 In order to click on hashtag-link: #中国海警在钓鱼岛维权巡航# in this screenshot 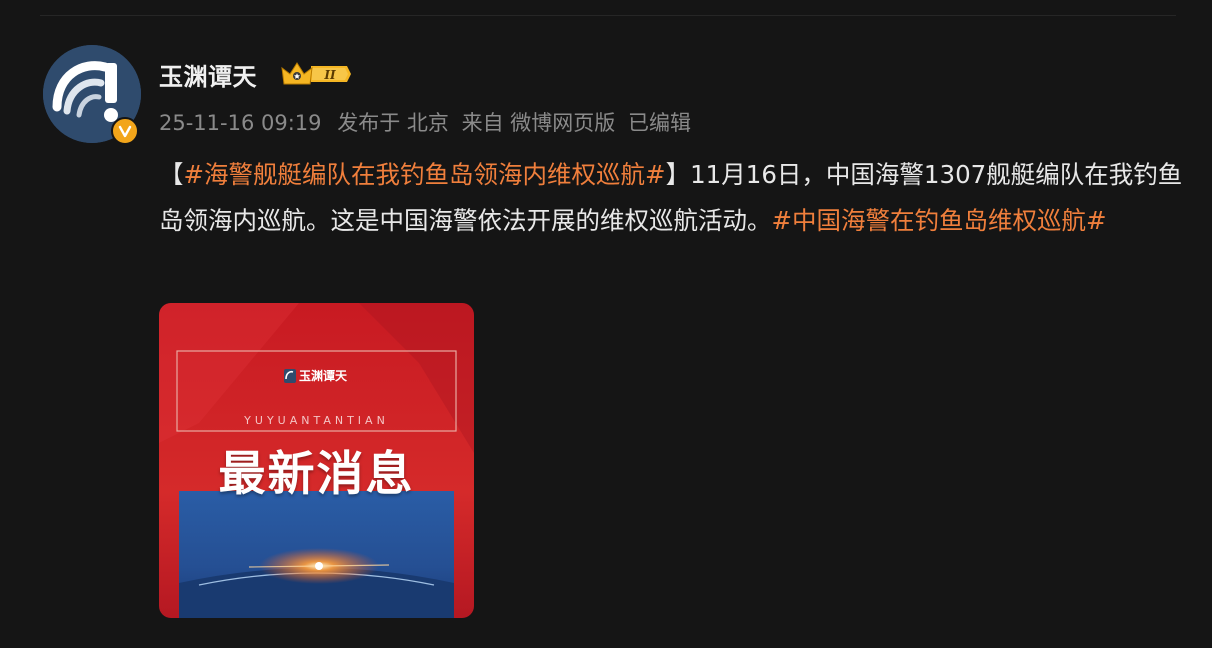, I will do `click(939, 220)`.